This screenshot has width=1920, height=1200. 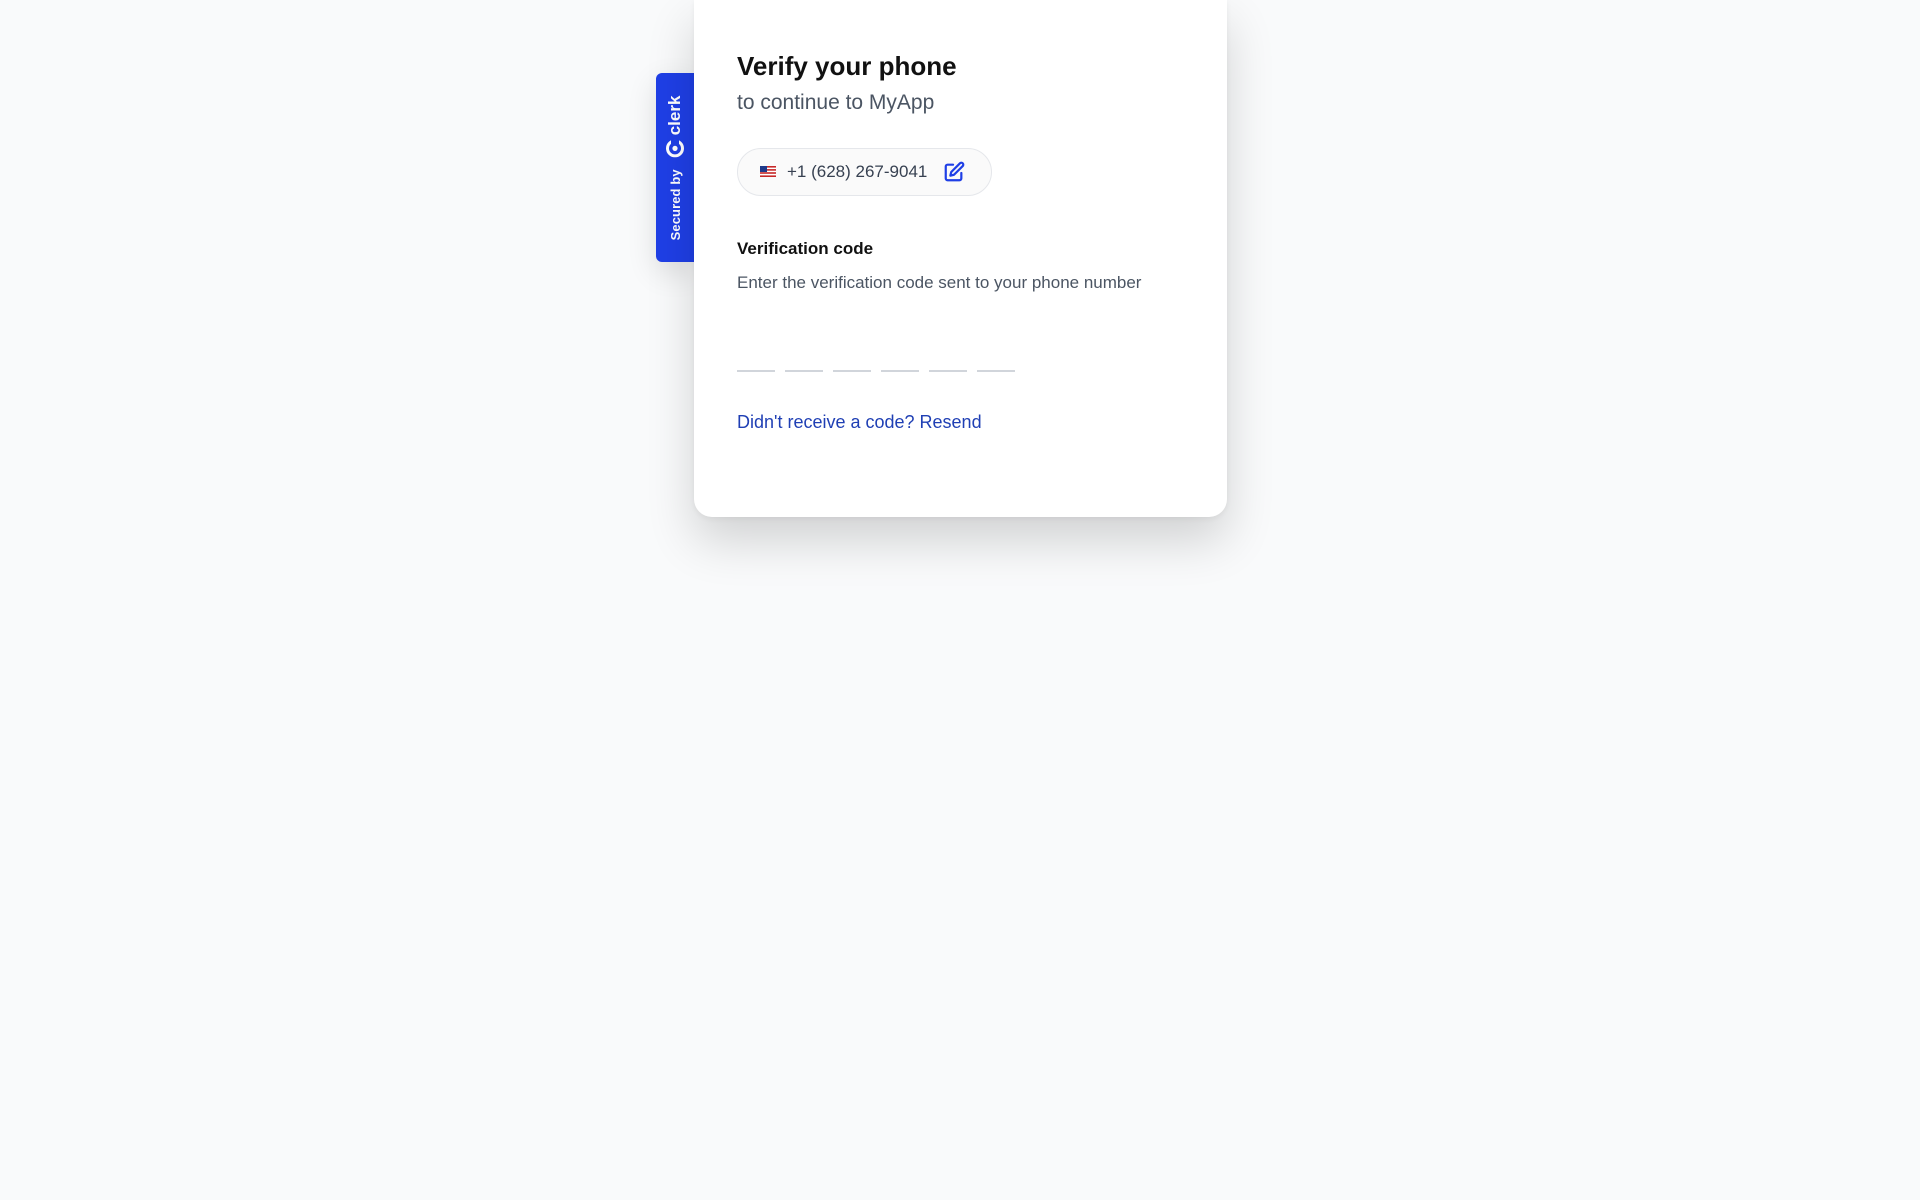 What do you see at coordinates (836, 102) in the screenshot?
I see `page-subtitle: to continue to MyApp` at bounding box center [836, 102].